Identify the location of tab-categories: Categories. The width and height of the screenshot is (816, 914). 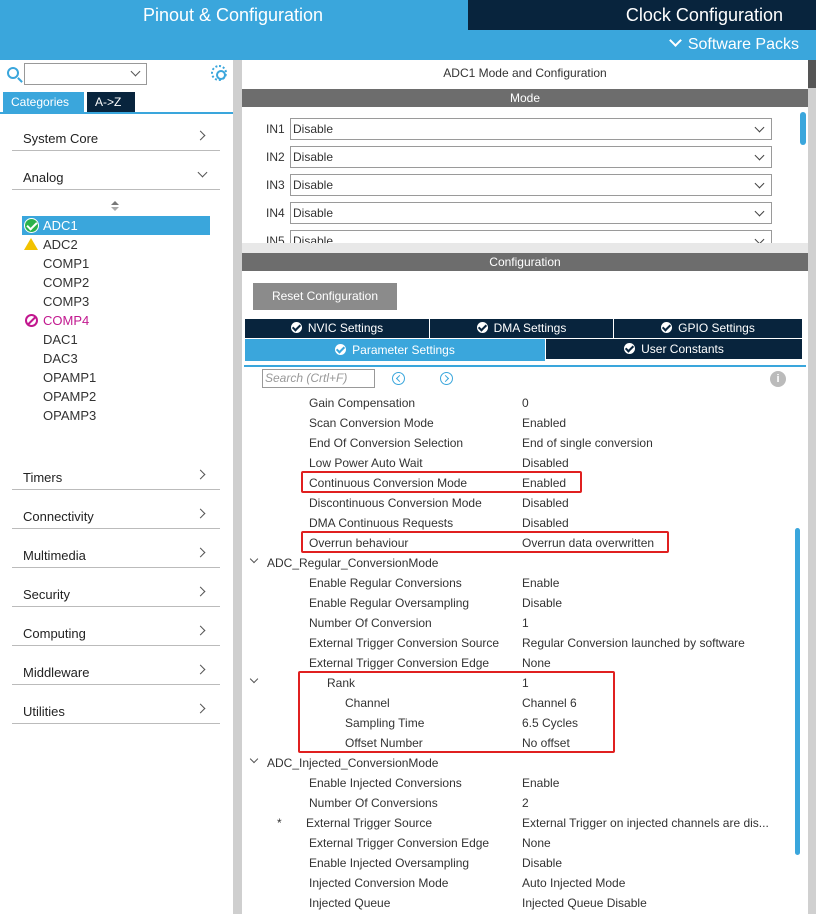
(43, 102).